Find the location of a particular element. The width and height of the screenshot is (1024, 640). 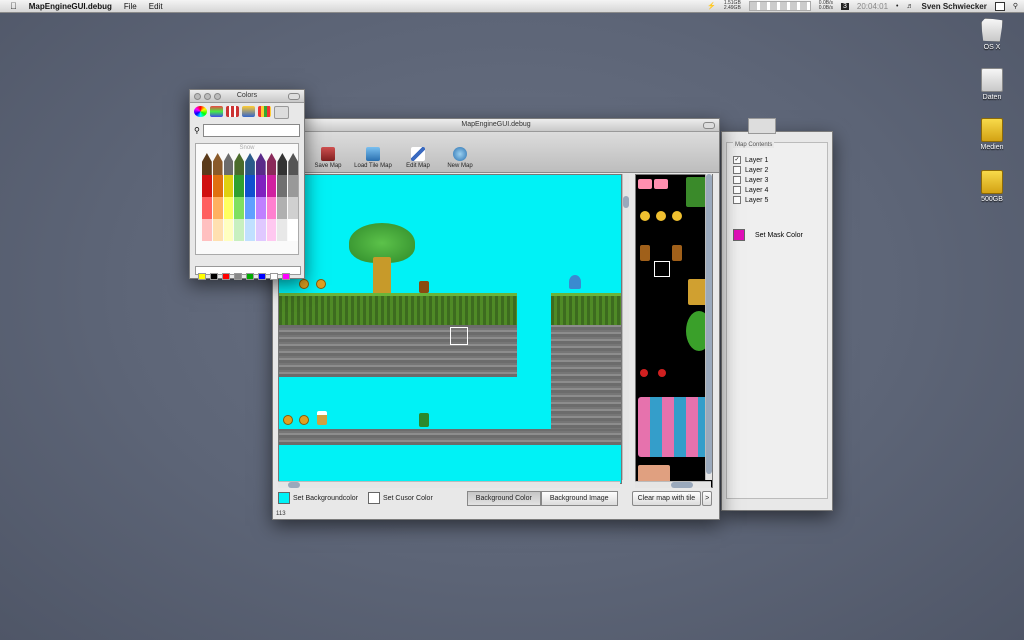

tile-palette is located at coordinates (674, 331).